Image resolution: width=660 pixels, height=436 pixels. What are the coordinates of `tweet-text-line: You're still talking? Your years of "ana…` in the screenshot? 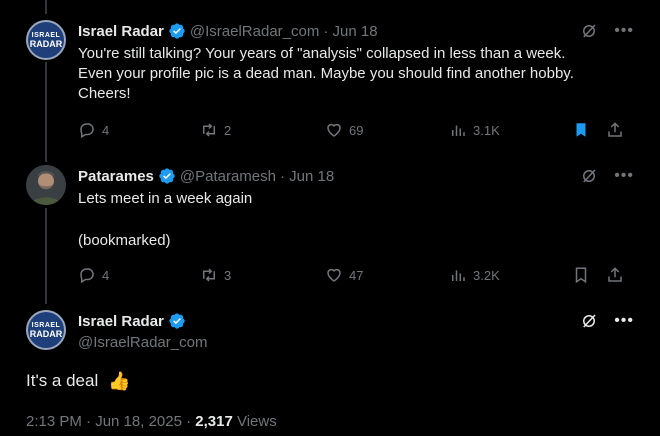 It's located at (322, 53).